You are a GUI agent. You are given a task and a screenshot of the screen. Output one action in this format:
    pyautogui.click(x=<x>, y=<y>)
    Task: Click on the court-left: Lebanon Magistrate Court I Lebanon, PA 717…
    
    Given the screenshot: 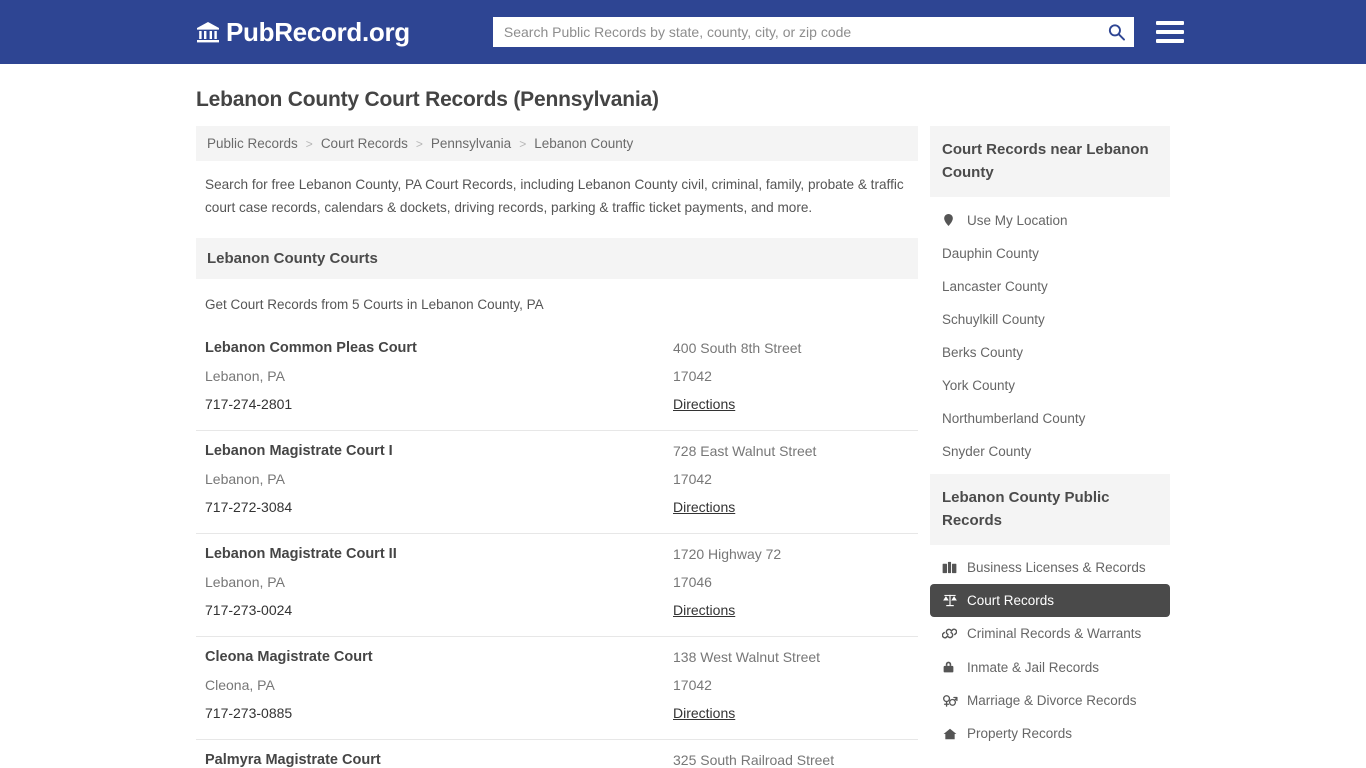 What is the action you would take?
    pyautogui.click(x=439, y=479)
    